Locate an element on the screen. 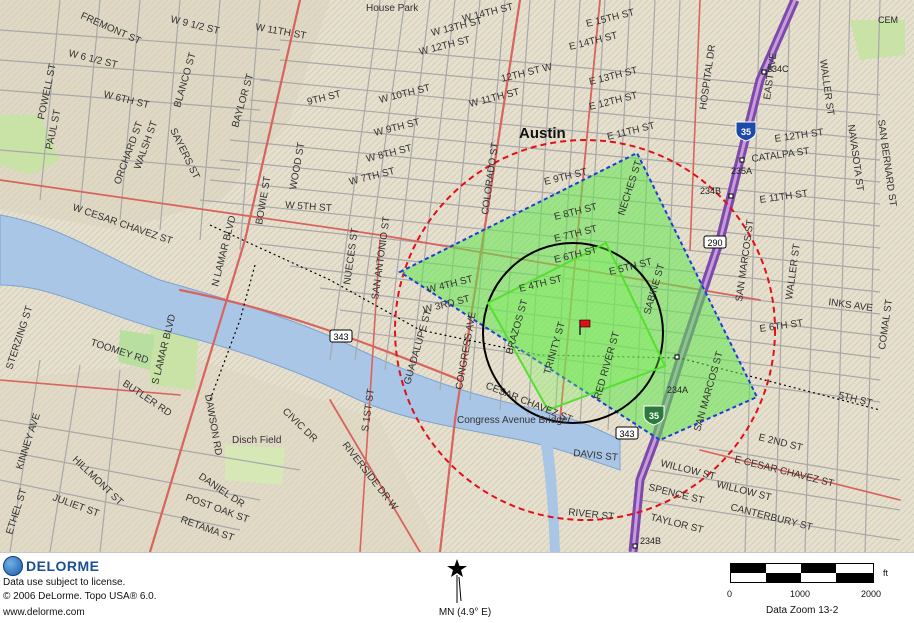  north-star-icon is located at coordinates (457, 581).